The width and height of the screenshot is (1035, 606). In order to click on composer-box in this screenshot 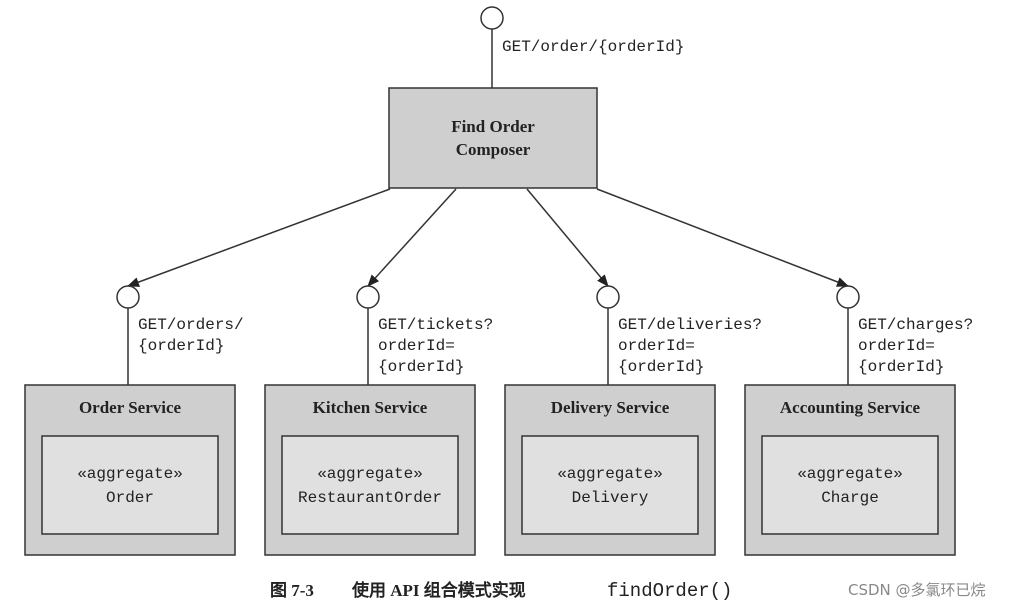, I will do `click(493, 138)`.